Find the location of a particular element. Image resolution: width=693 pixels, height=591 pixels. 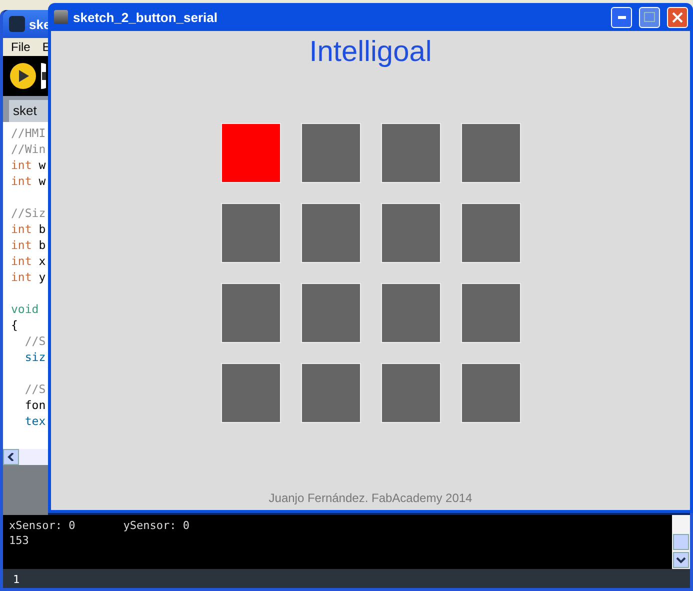

vertical-scrollbar is located at coordinates (681, 542).